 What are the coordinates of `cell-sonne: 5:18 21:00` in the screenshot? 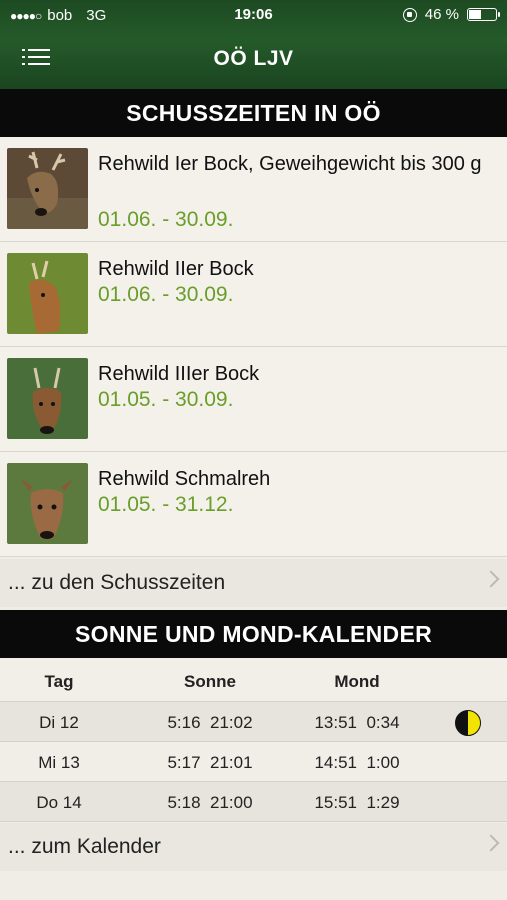 It's located at (210, 802).